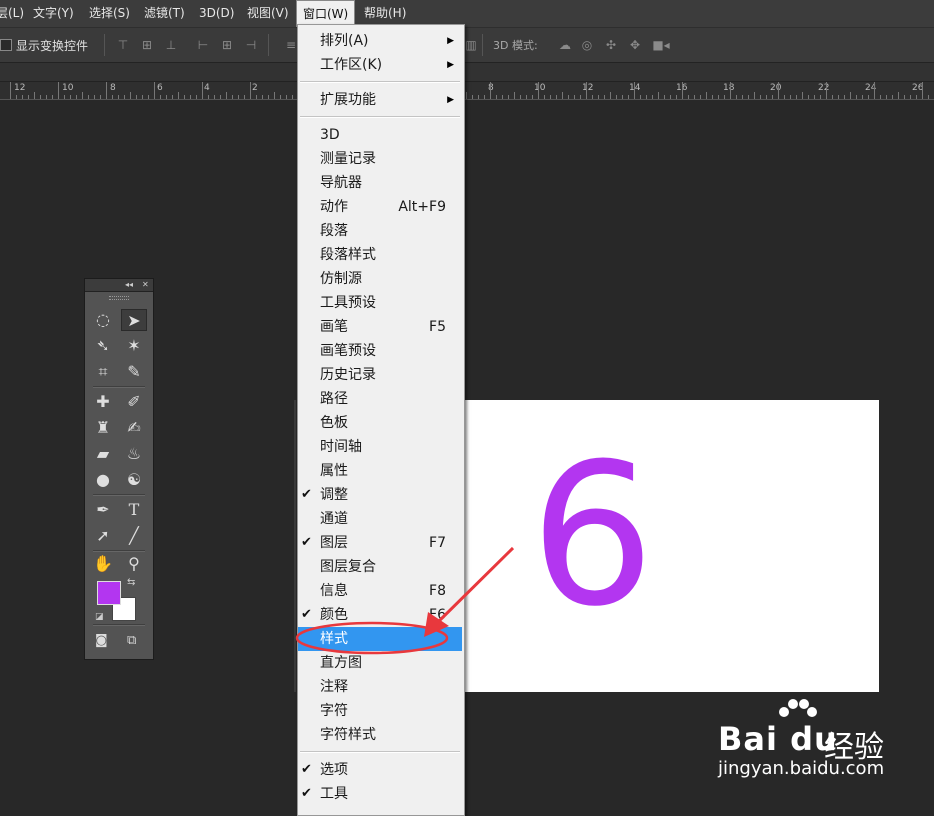 The image size is (934, 816). What do you see at coordinates (380, 65) in the screenshot?
I see `window-menu-item: 工作区(K) ▶` at bounding box center [380, 65].